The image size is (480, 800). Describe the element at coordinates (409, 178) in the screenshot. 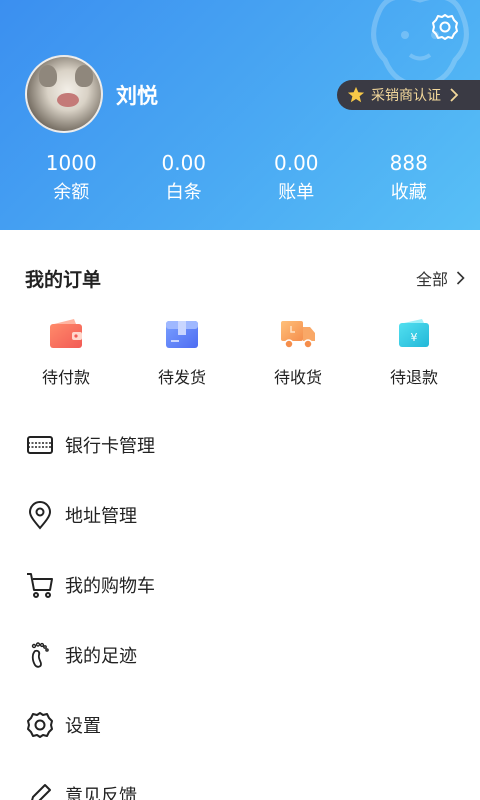

I see `stat-favorites: 888 收藏` at that location.